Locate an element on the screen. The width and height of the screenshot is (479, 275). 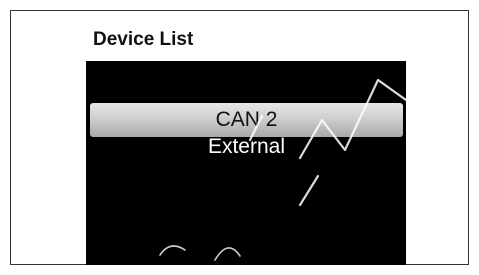
list-item-external: External is located at coordinates (246, 150).